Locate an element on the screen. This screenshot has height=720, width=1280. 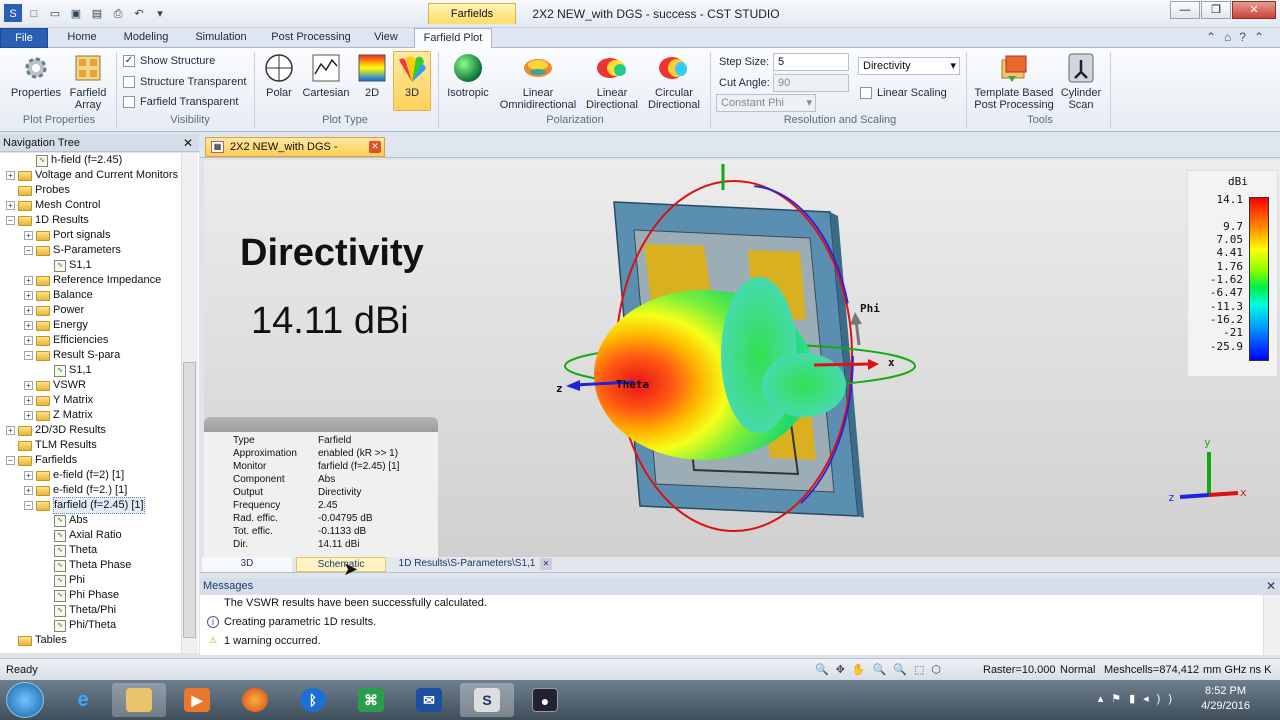
tree-item: + Voltage and Current Monitors is located at coordinates (92, 175).